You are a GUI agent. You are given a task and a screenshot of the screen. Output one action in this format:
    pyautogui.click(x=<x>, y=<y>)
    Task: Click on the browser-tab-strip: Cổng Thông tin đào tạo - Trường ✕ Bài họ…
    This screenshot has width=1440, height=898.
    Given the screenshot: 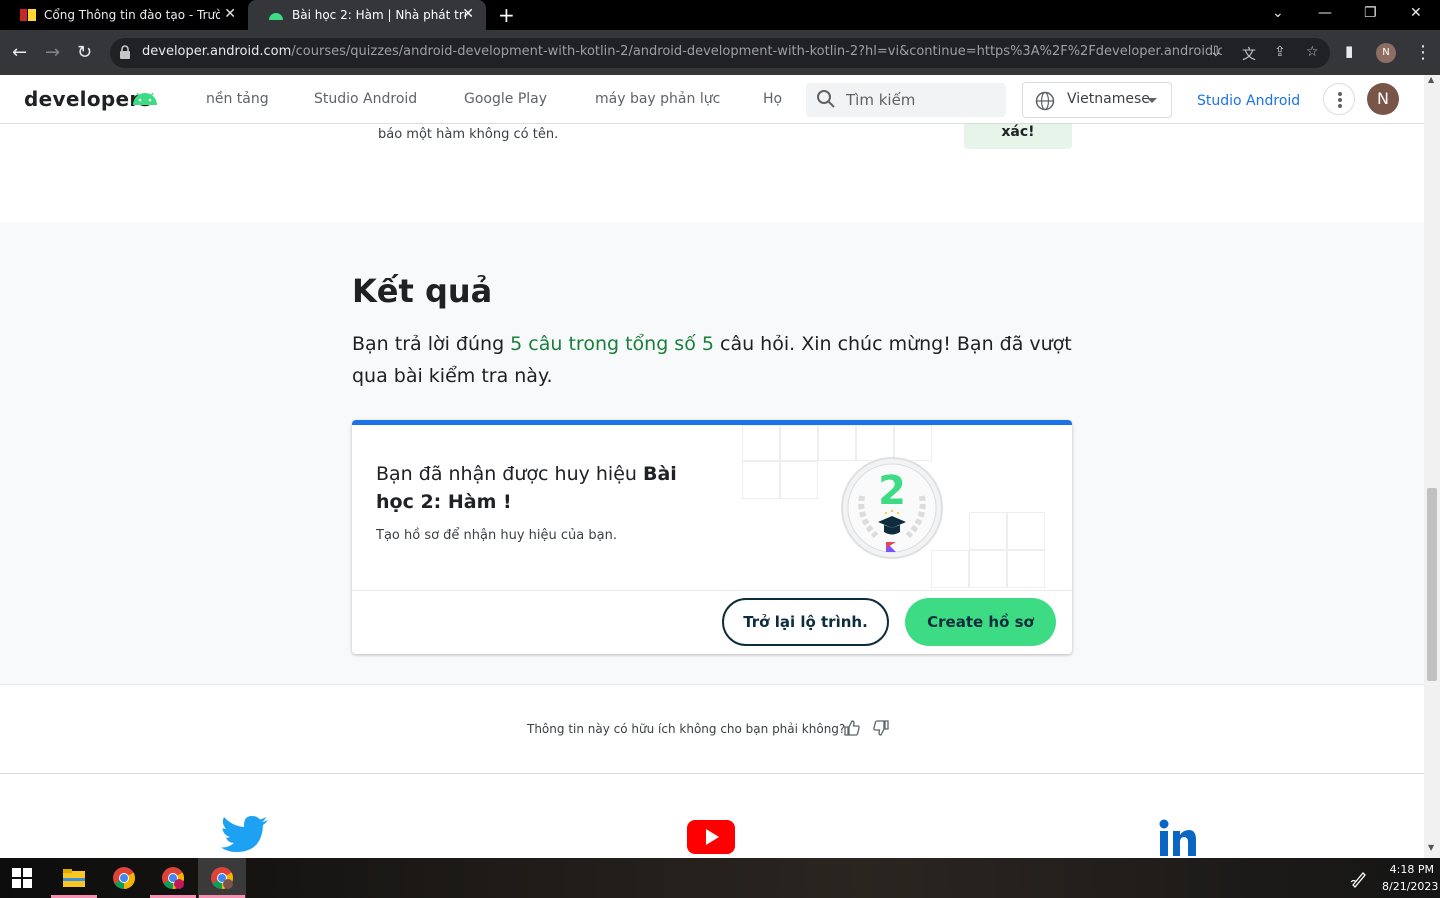 What is the action you would take?
    pyautogui.click(x=720, y=15)
    